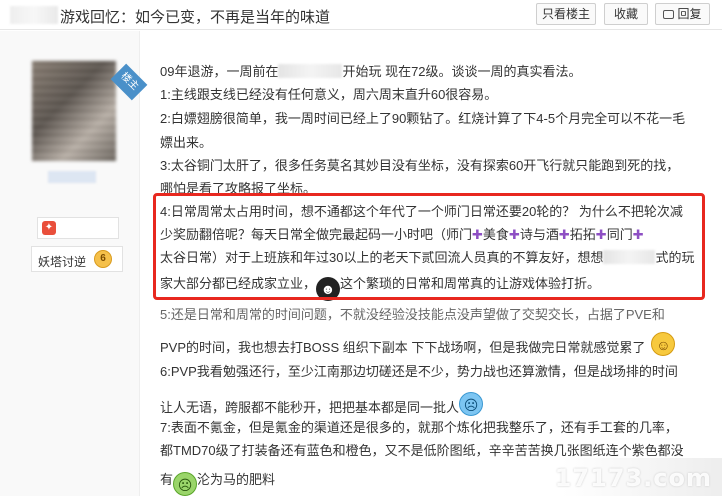 Image resolution: width=722 pixels, height=496 pixels. I want to click on reply-button: 回复, so click(682, 14).